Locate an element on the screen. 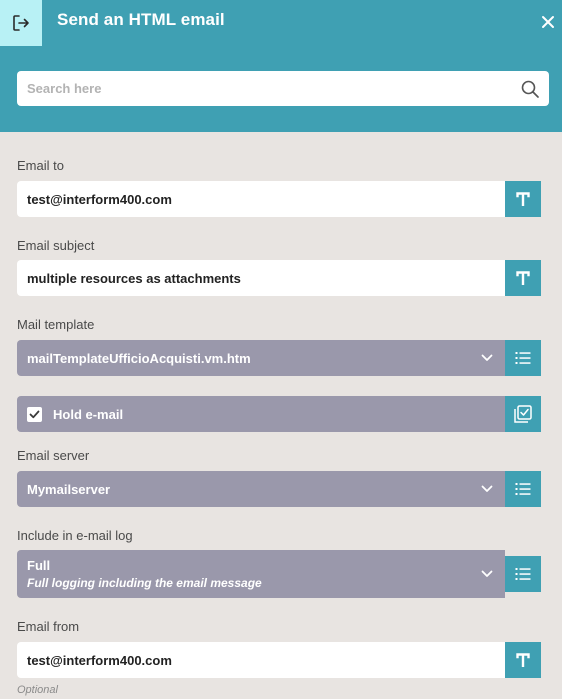 Image resolution: width=562 pixels, height=699 pixels. email-server-field: Mymailserver is located at coordinates (279, 489).